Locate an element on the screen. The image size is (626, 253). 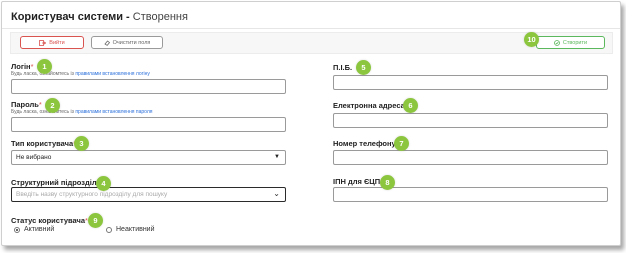
status-option-inactive: Неактивний is located at coordinates (130, 229).